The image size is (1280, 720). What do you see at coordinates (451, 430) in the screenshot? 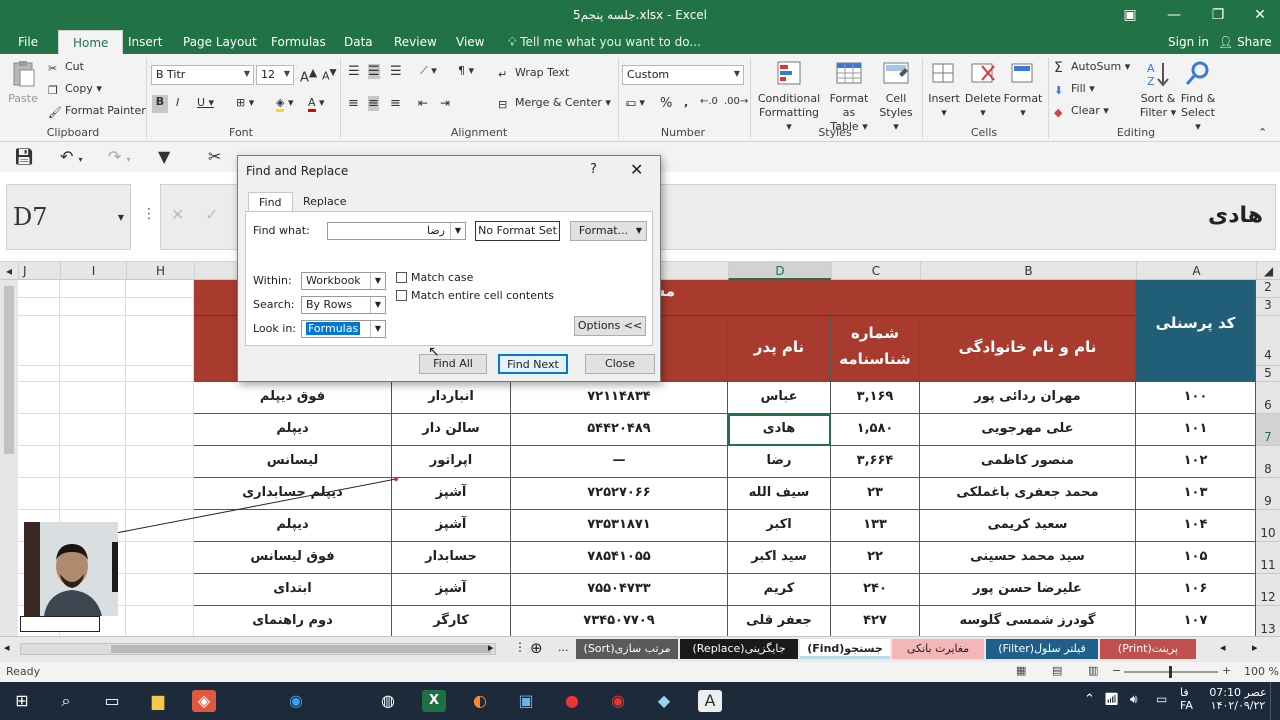
I see `cell-job: سالن دار` at bounding box center [451, 430].